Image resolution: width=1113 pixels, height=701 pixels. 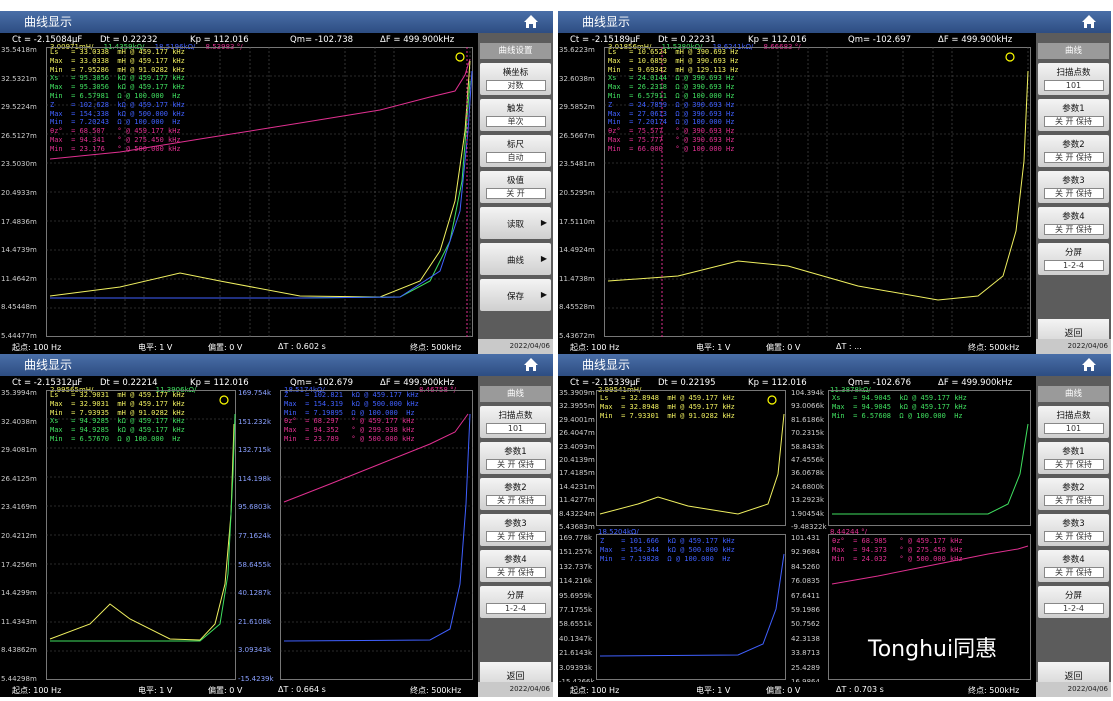 I want to click on legend-line: Ls = 33.0338 mH @ 459.177 kHz, so click(x=117, y=52).